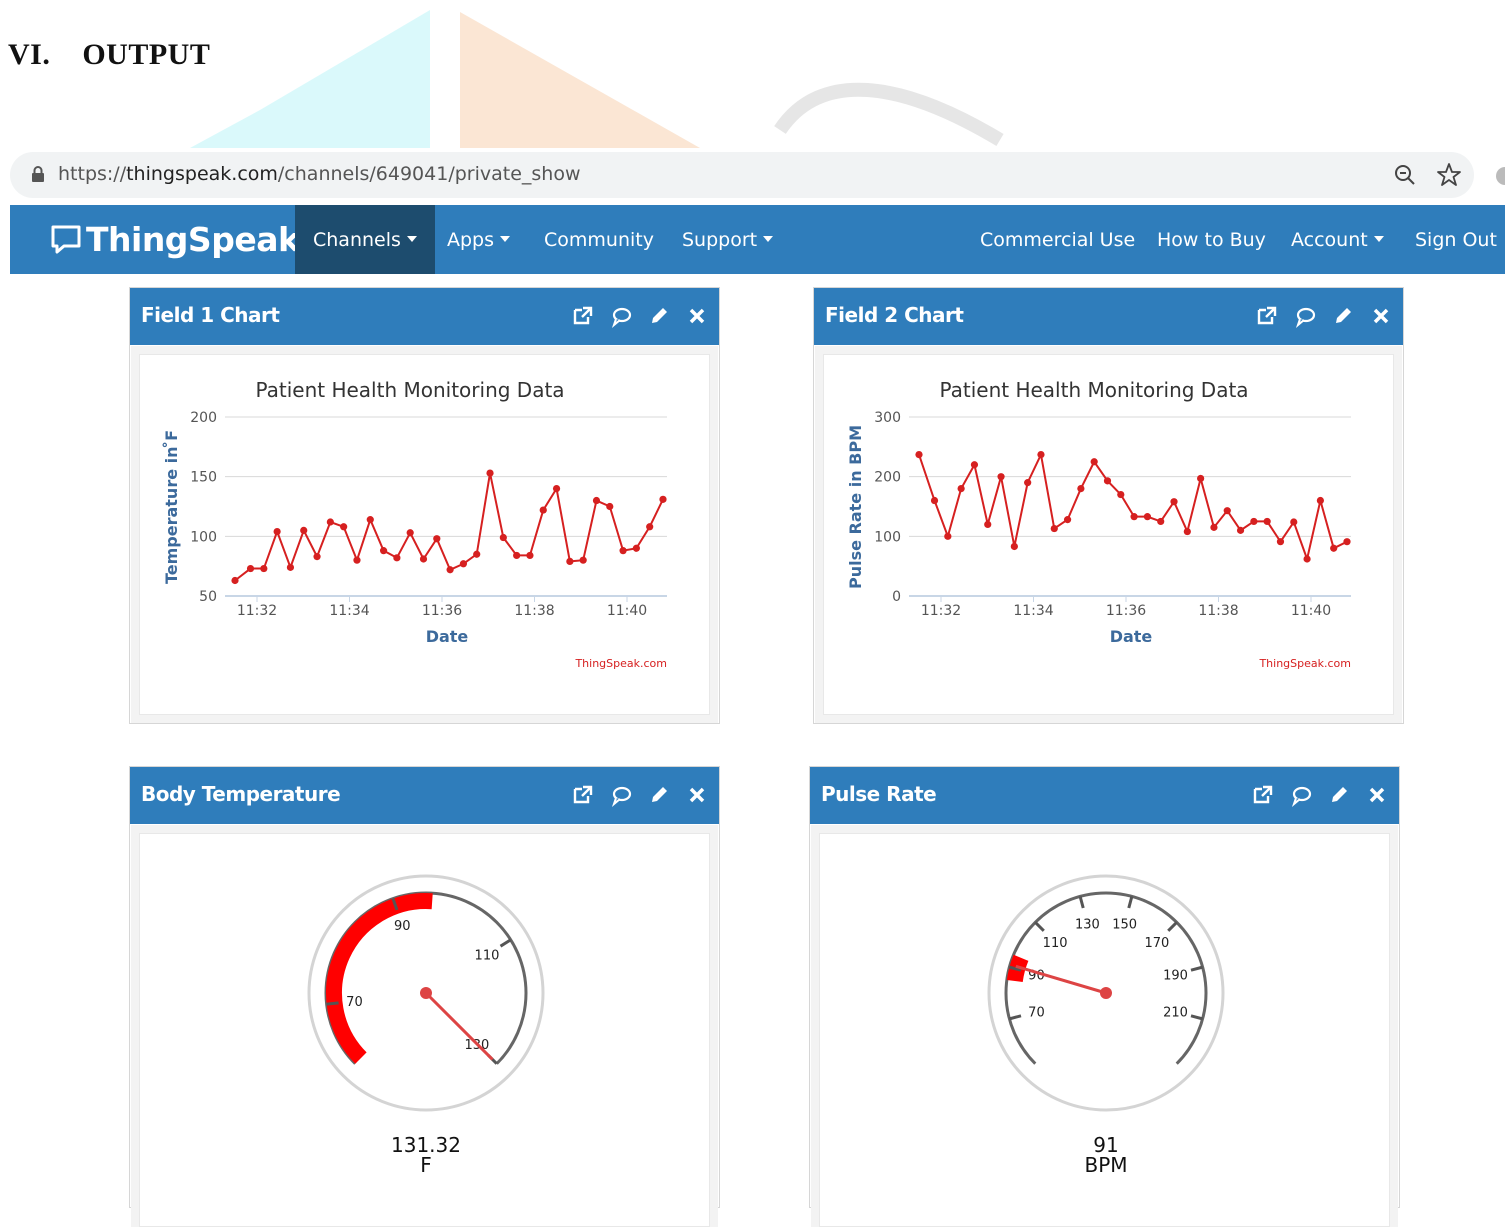 This screenshot has height=1227, width=1505. Describe the element at coordinates (1105, 1165) in the screenshot. I see `gauge-unit: BPM` at that location.